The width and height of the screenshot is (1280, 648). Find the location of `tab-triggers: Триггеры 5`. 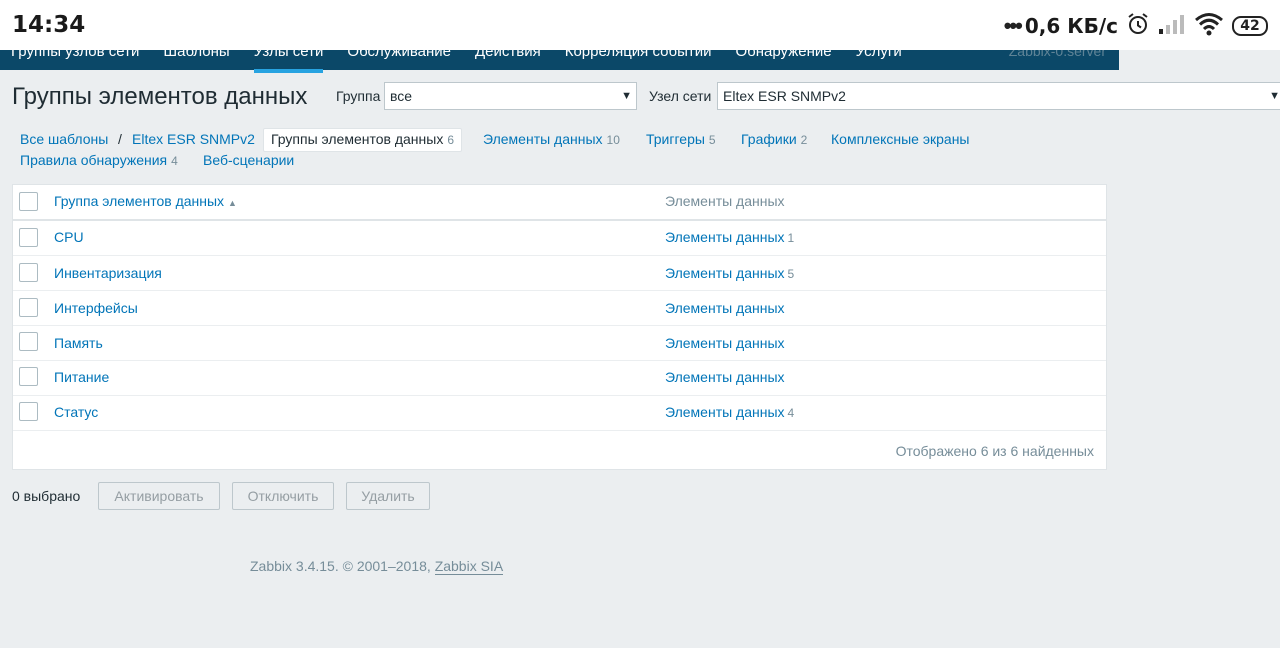

tab-triggers: Триггеры 5 is located at coordinates (681, 140).